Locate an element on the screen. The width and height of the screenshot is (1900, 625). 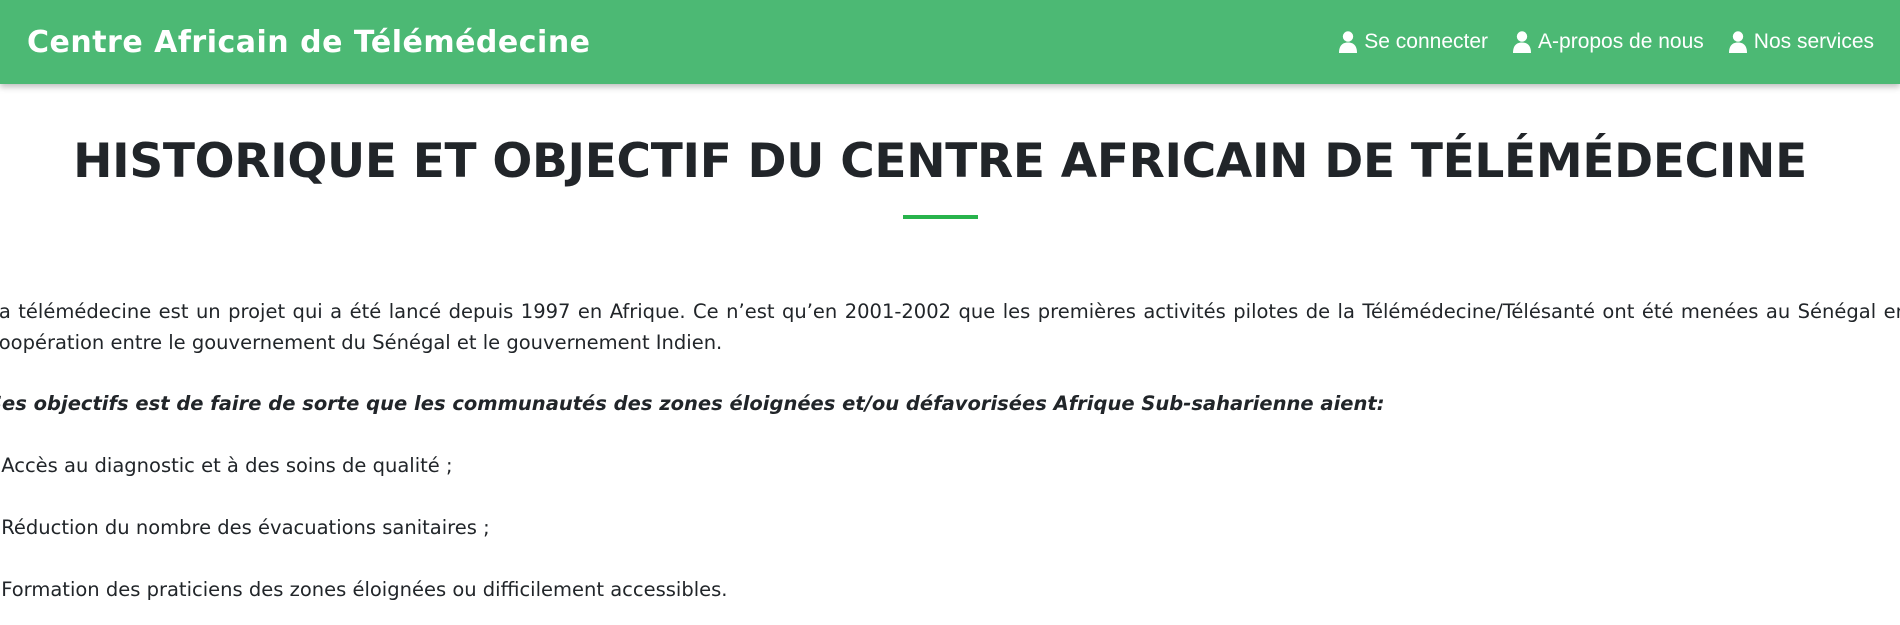
nav-services-label: Nos services is located at coordinates (1813, 41).